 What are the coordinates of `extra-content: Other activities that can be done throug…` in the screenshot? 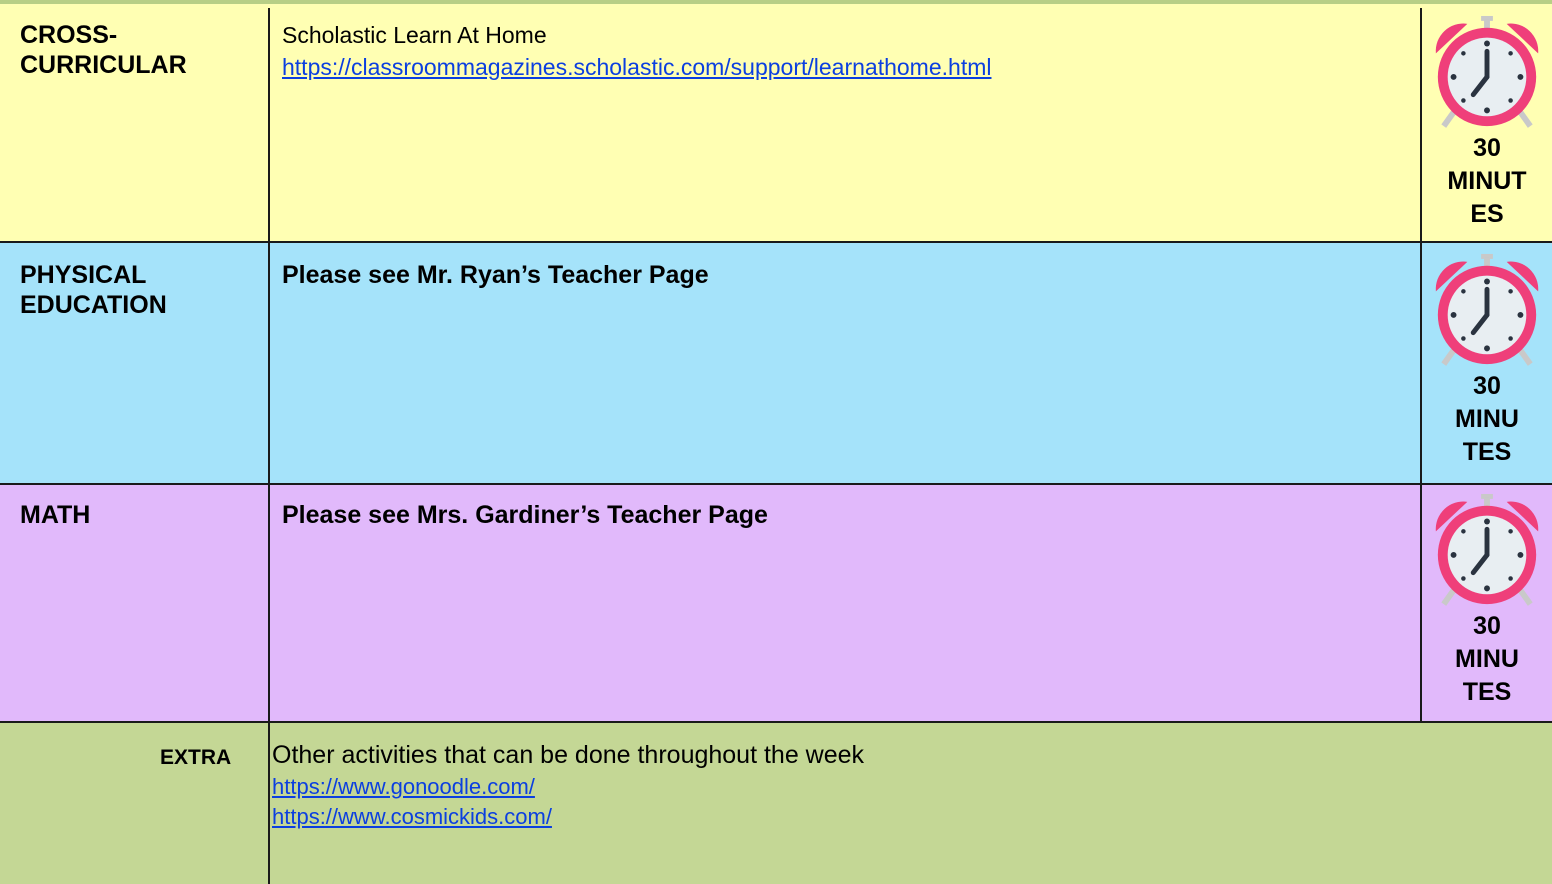 It's located at (568, 785).